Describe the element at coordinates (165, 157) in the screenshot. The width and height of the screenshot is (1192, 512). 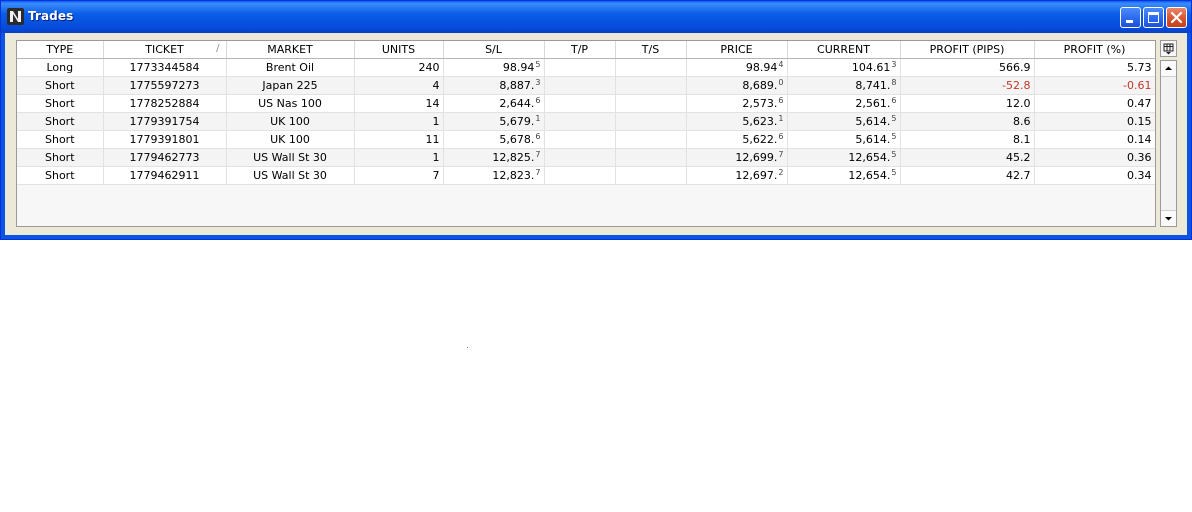
I see `cell-ticket: 1779462773` at that location.